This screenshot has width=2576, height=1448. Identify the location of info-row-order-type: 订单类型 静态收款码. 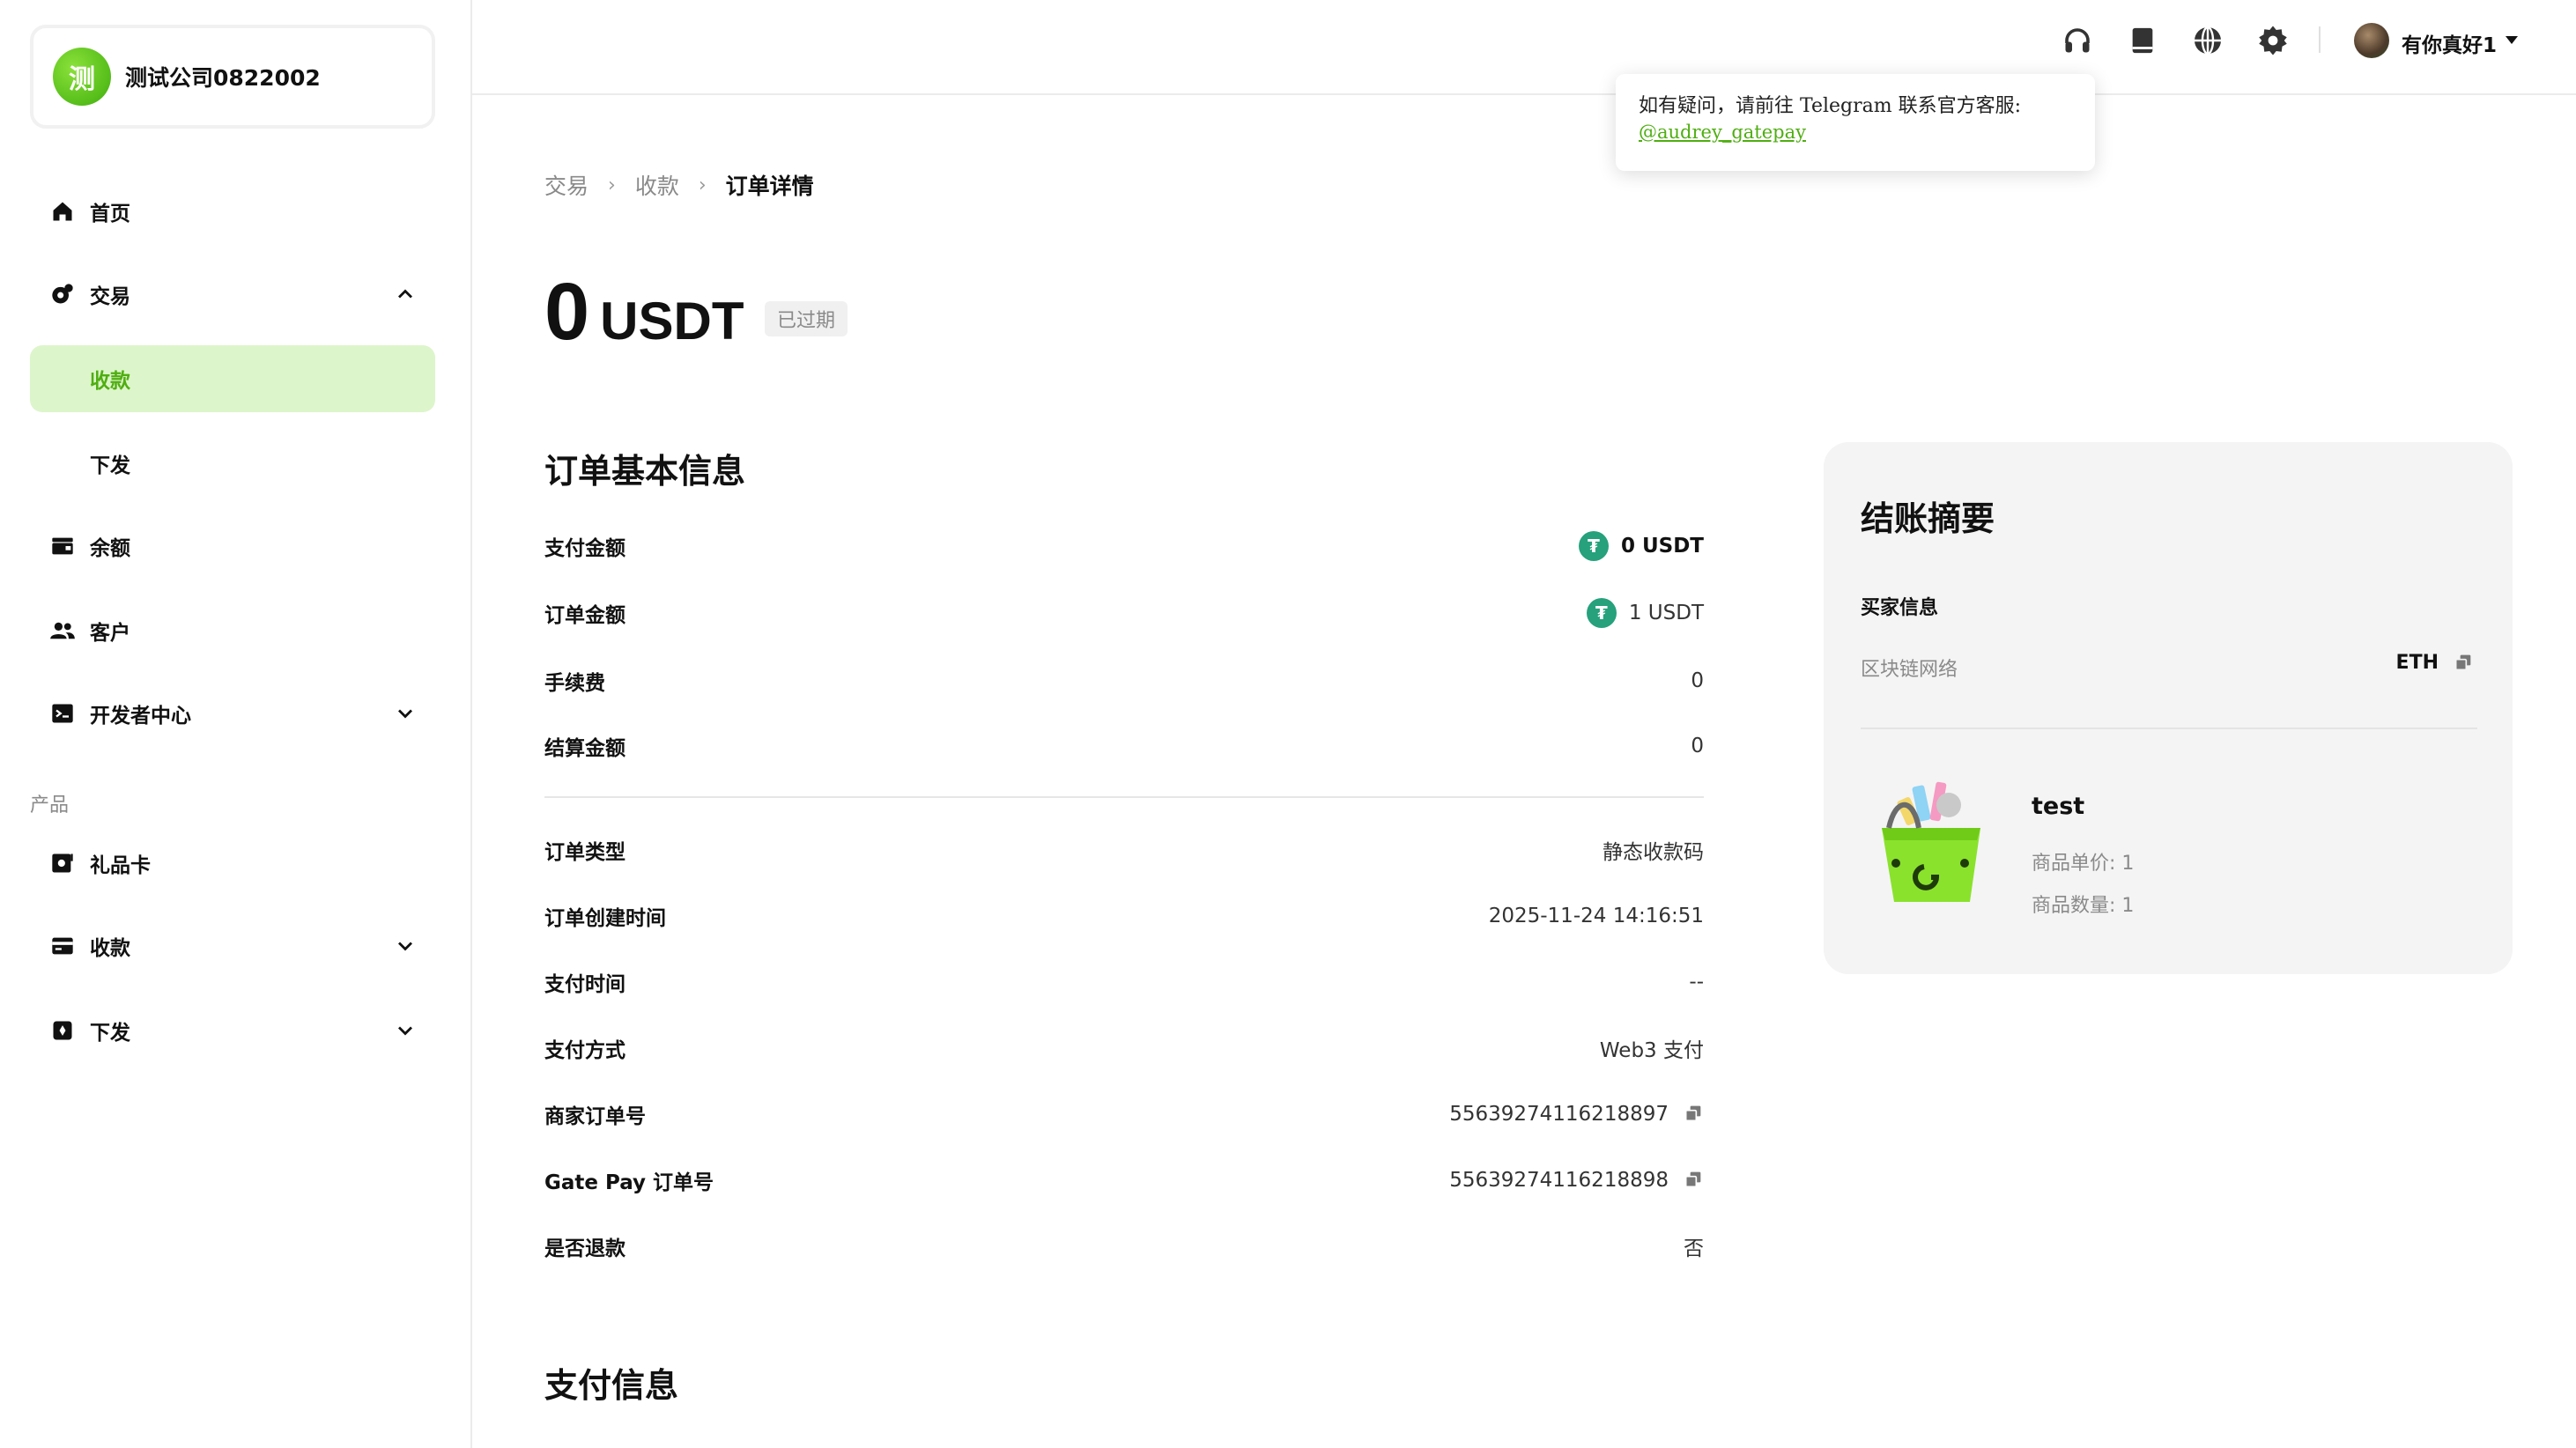
(1124, 850).